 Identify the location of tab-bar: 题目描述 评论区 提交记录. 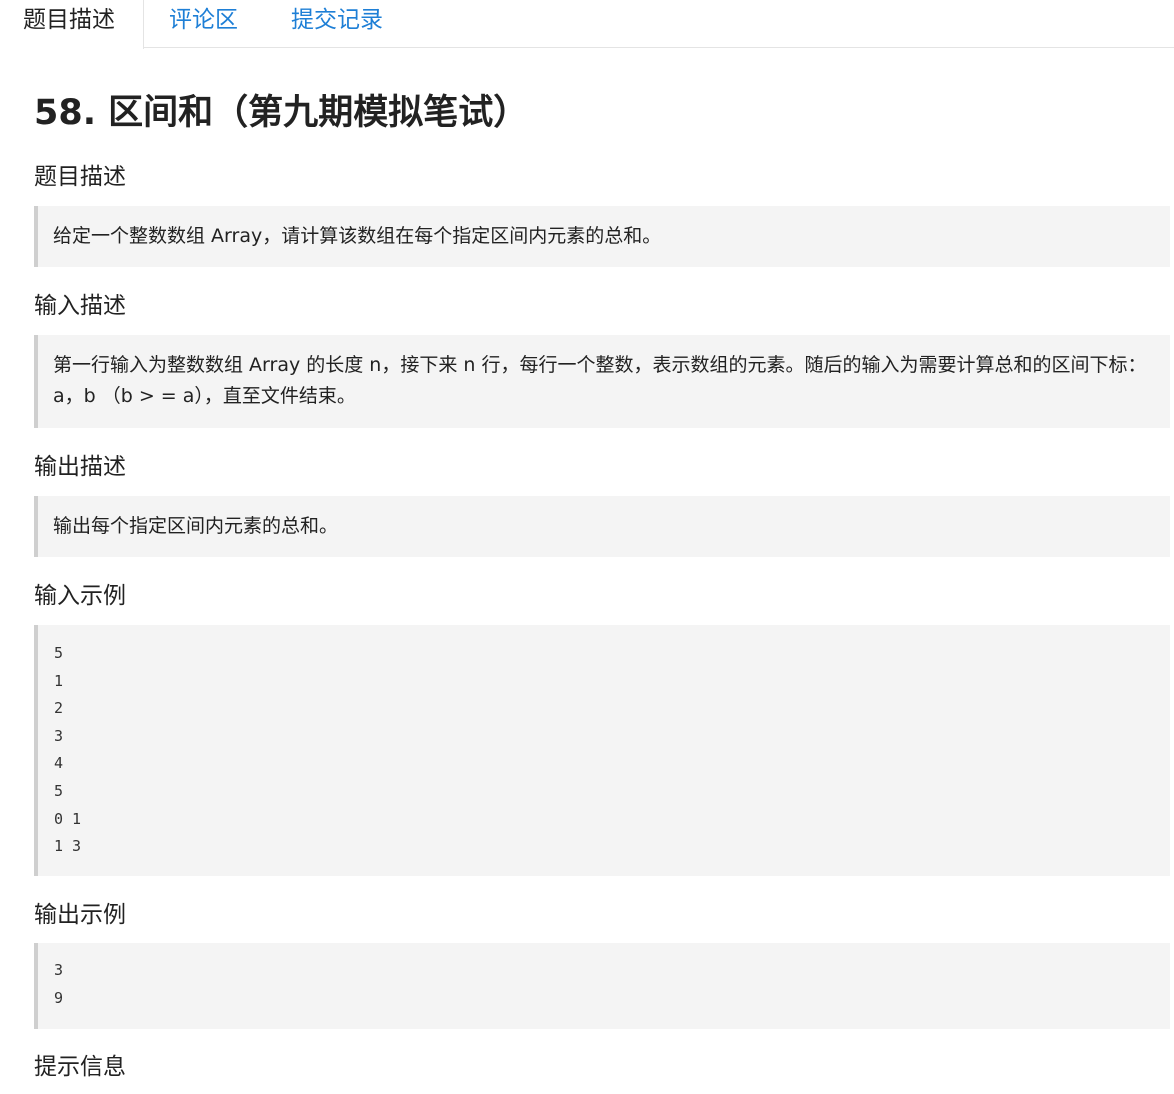
(587, 24).